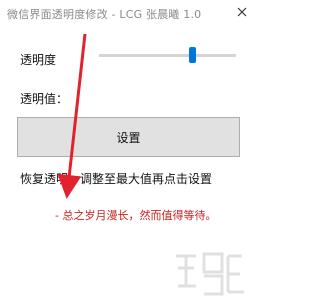 This screenshot has width=320, height=304. Describe the element at coordinates (116, 179) in the screenshot. I see `restore-hint: 恢复透明：调整至最大值再点击设置` at that location.